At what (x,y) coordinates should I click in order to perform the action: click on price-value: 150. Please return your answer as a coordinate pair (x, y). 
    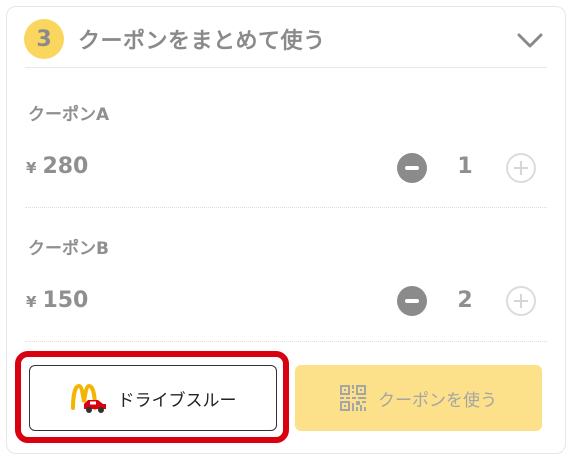
    Looking at the image, I should click on (65, 300).